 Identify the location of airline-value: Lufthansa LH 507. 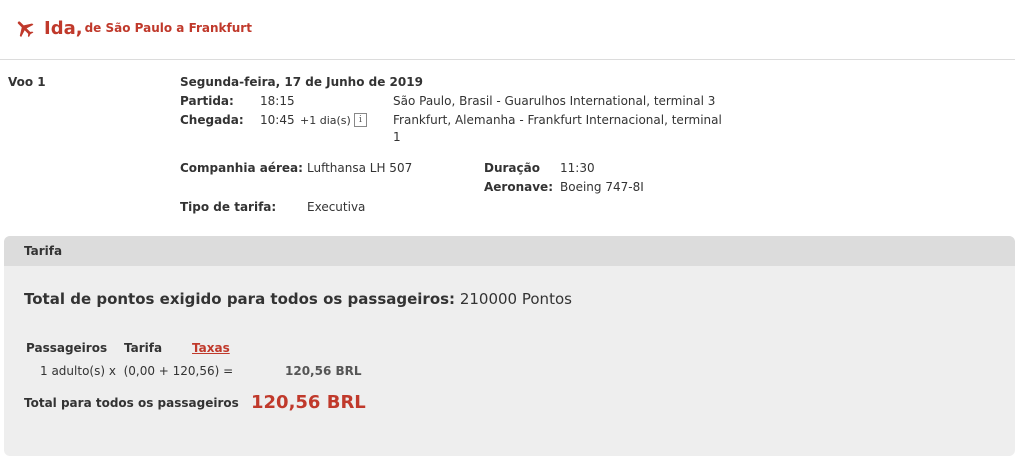
(360, 168).